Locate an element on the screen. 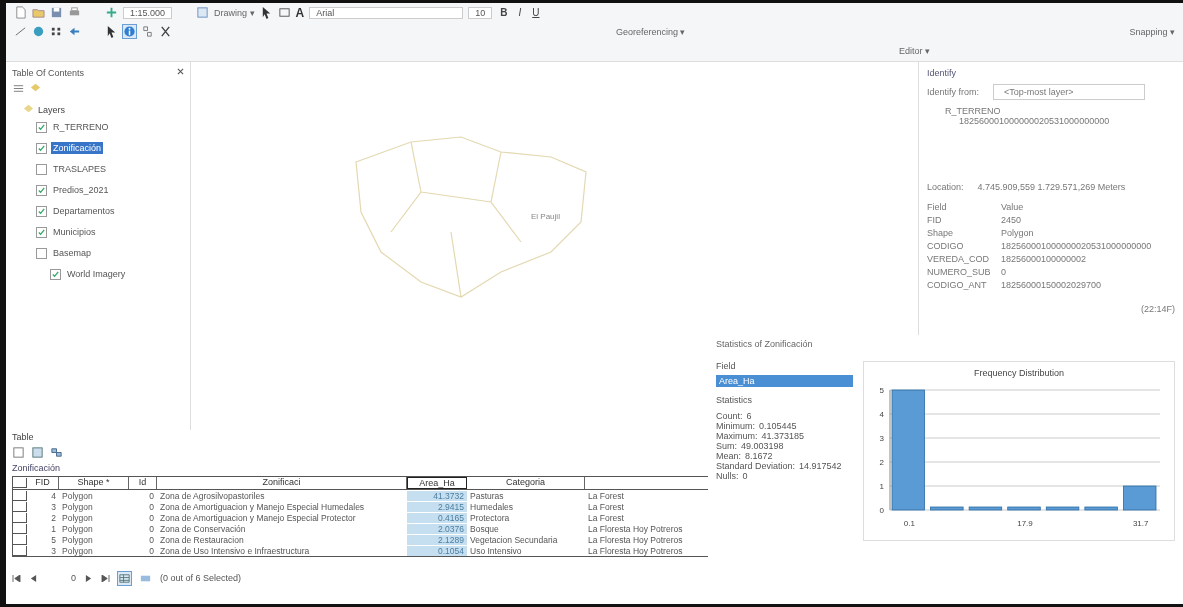 The width and height of the screenshot is (1183, 607). statistic-value: 0.105445 is located at coordinates (778, 426).